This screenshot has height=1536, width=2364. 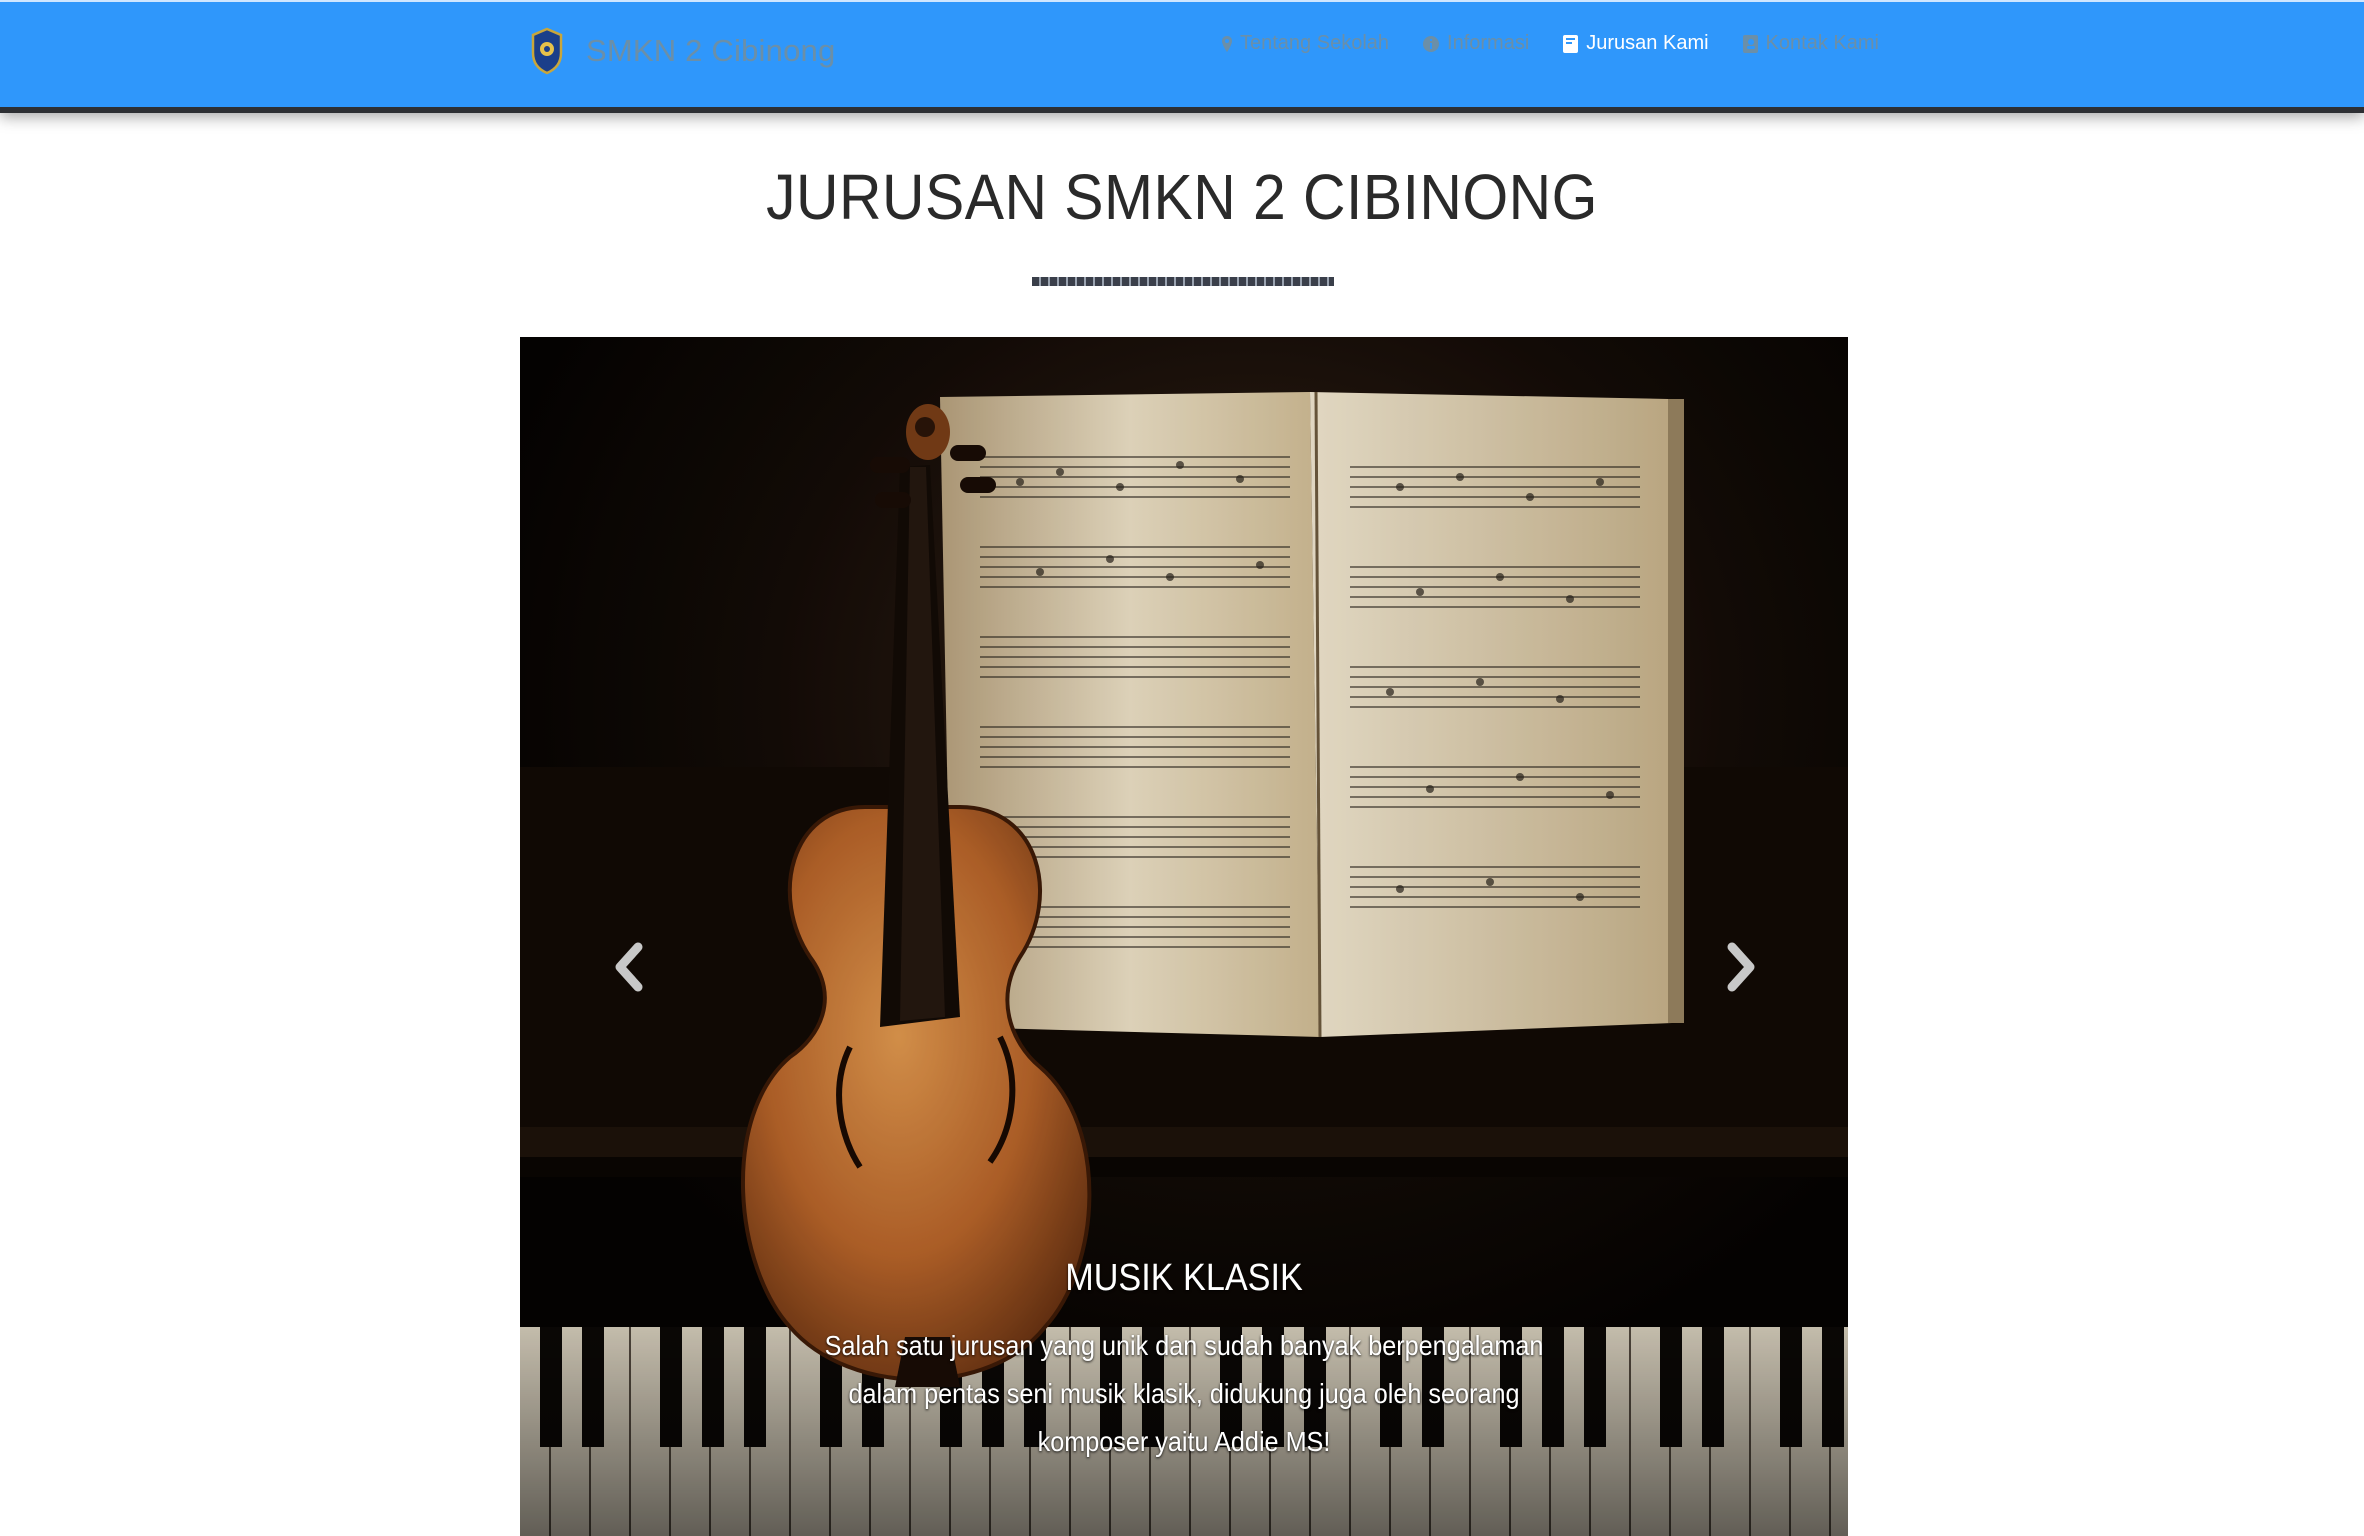 I want to click on chevron-left-icon, so click(x=629, y=967).